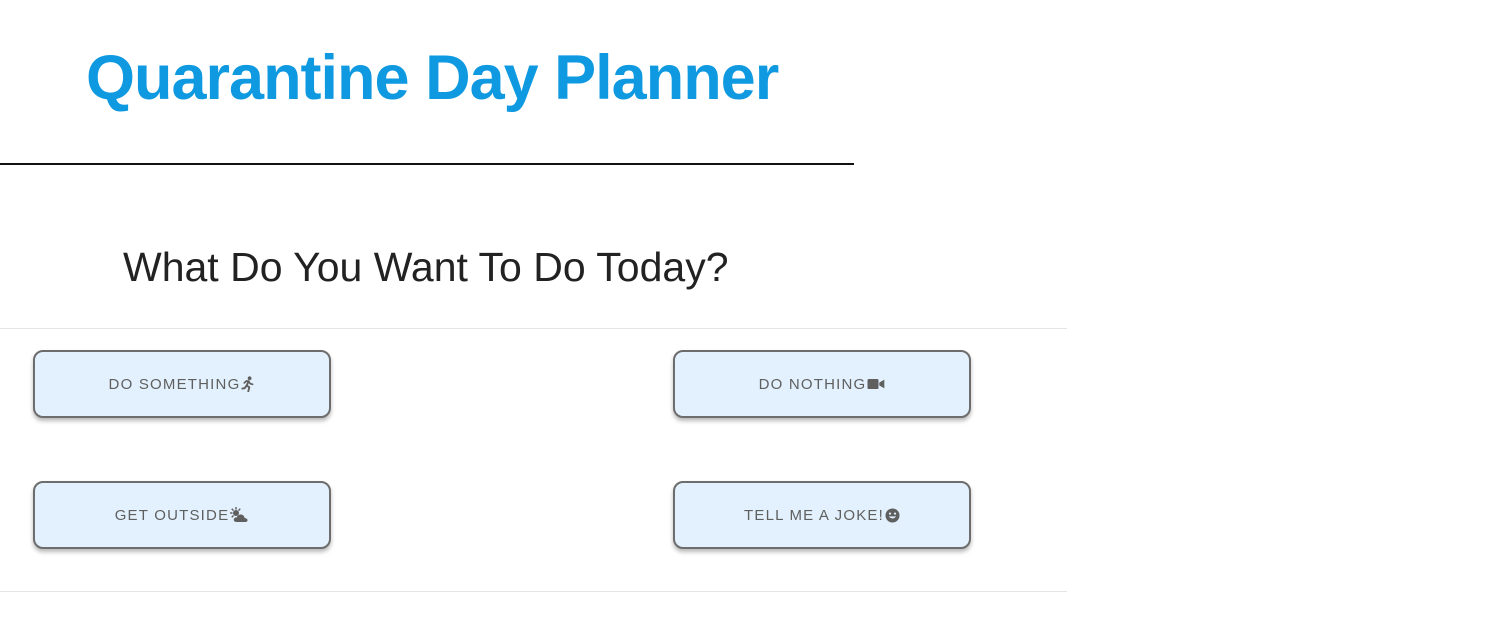 The width and height of the screenshot is (1493, 617). What do you see at coordinates (248, 384) in the screenshot?
I see `running-person-icon` at bounding box center [248, 384].